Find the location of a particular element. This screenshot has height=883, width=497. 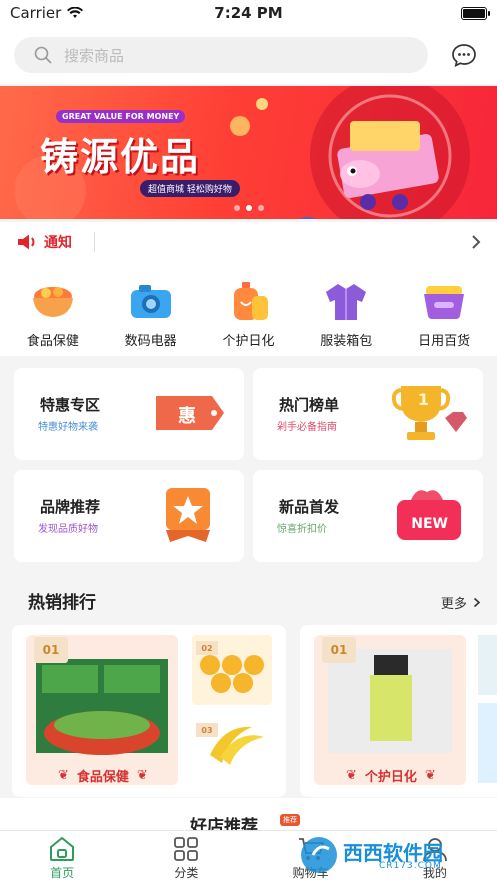

star-badge-icon is located at coordinates (188, 515).